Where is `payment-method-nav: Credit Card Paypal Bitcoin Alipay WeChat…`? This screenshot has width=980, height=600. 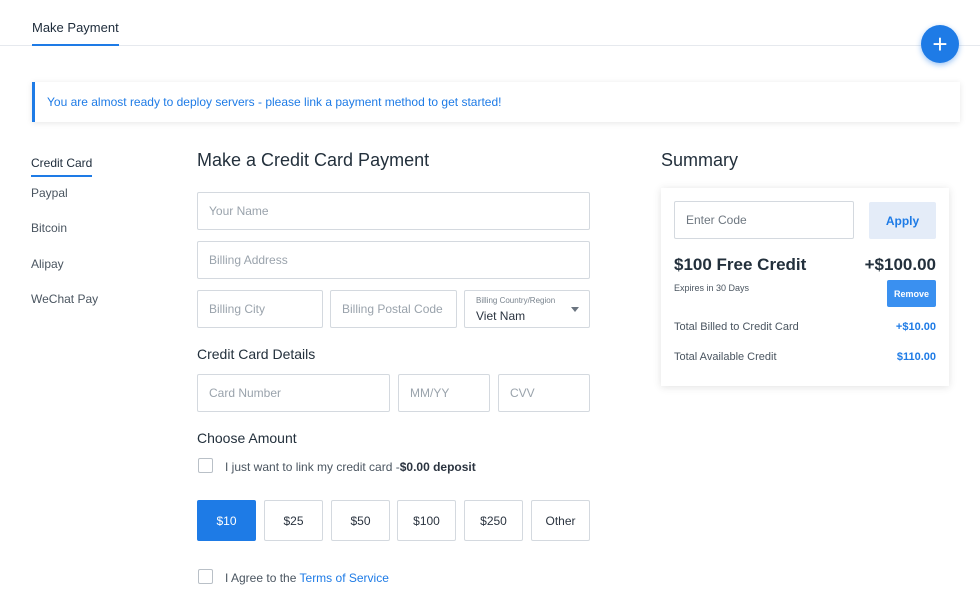 payment-method-nav: Credit Card Paypal Bitcoin Alipay WeChat… is located at coordinates (91, 239).